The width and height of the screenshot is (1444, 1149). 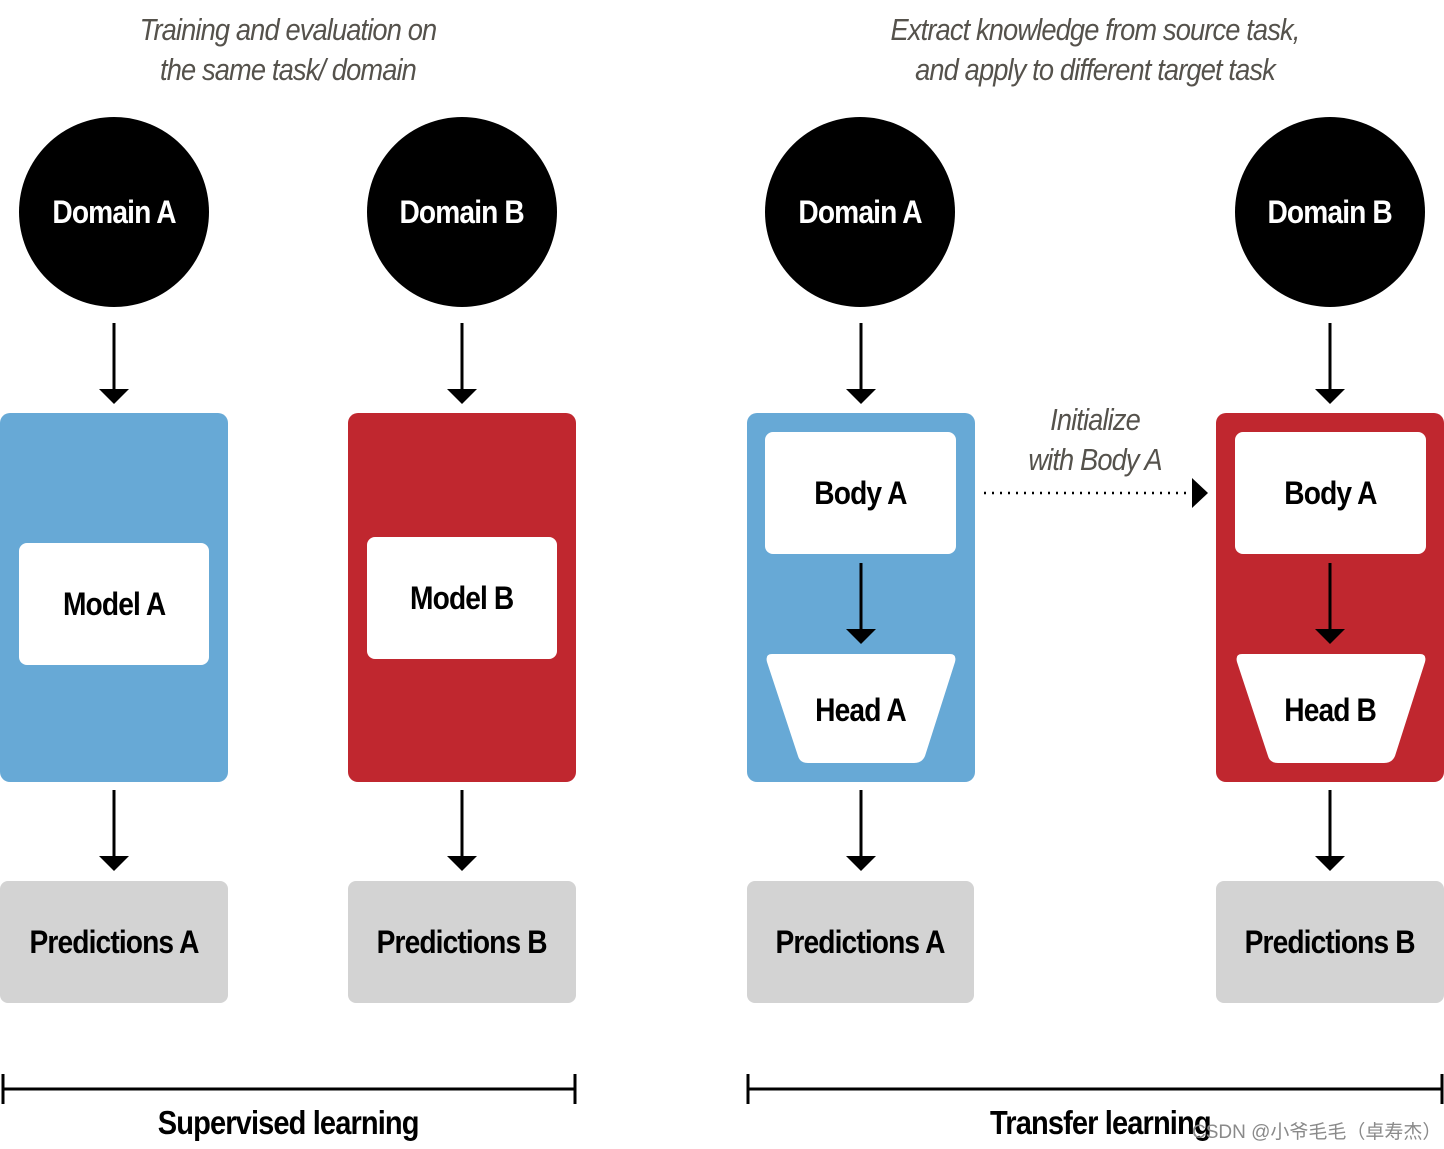 I want to click on supervised-learning-label: Supervised learning, so click(x=288, y=1123).